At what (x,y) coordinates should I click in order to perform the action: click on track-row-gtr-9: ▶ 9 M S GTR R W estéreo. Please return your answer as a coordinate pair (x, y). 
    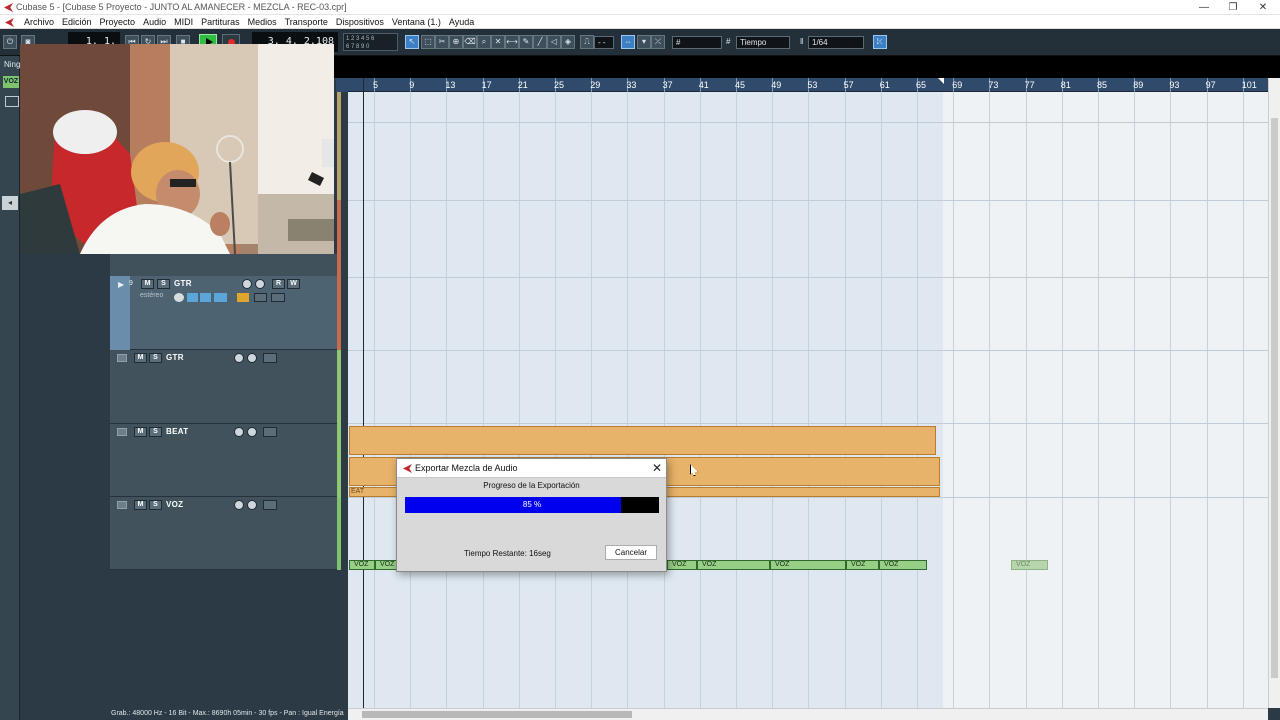
    Looking at the image, I should click on (224, 313).